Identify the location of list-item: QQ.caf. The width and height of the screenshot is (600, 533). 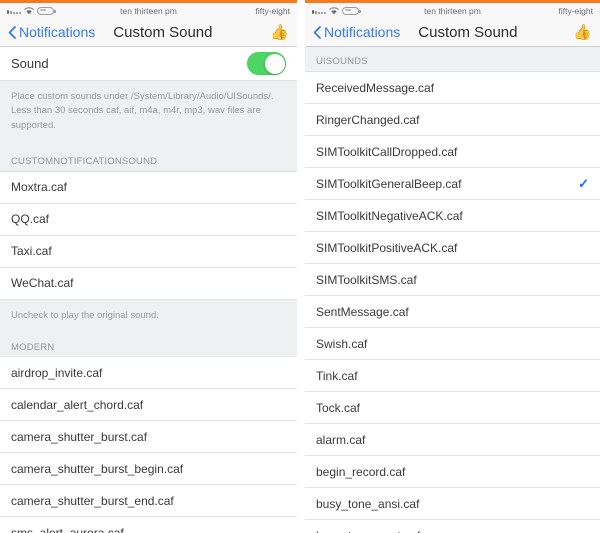
(148, 219).